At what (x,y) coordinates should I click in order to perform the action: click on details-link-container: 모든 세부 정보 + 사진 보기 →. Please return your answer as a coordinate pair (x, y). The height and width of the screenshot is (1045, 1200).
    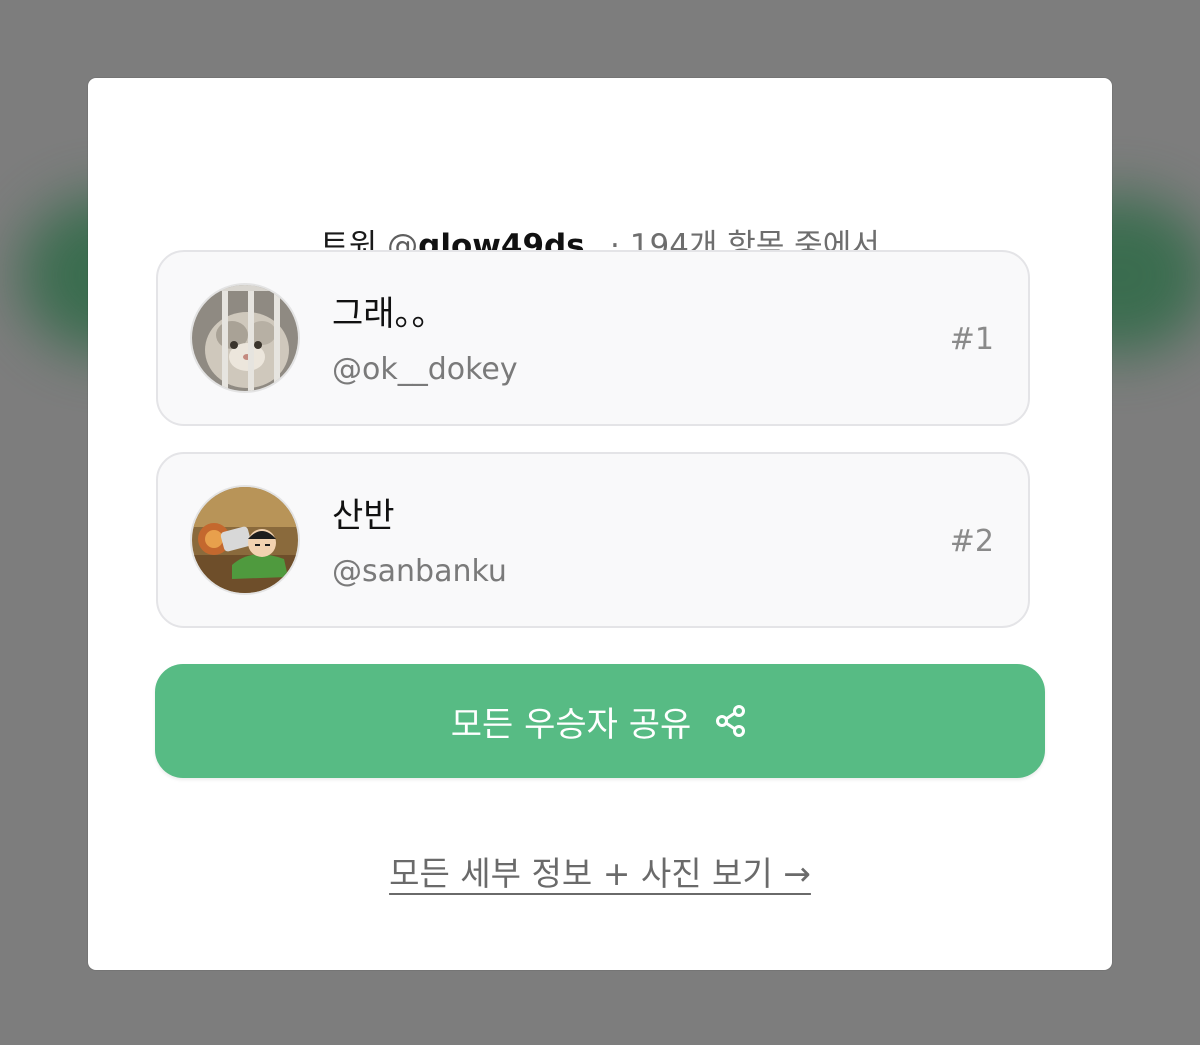
    Looking at the image, I should click on (600, 874).